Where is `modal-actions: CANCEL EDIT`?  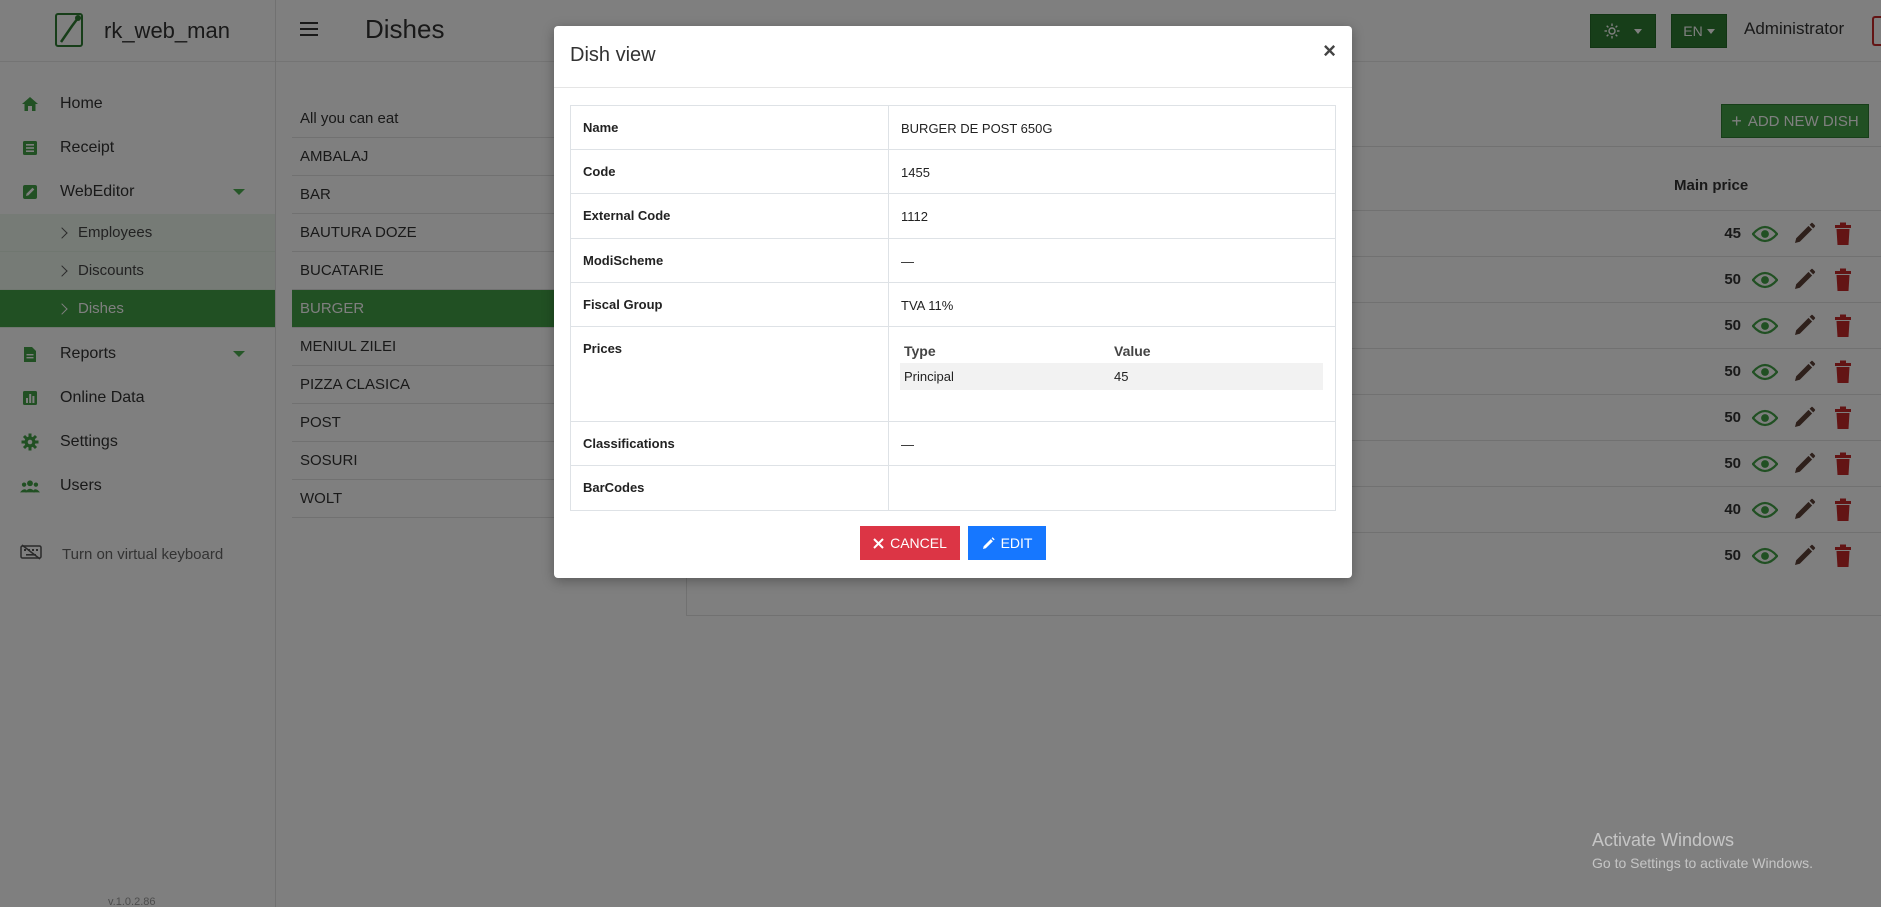 modal-actions: CANCEL EDIT is located at coordinates (953, 543).